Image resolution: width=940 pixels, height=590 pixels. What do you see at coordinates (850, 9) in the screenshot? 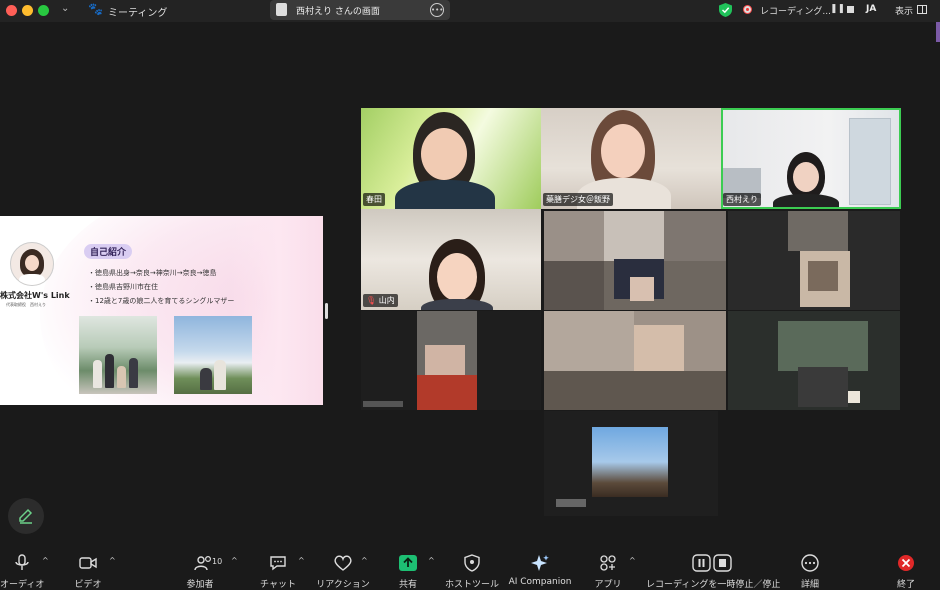
I see `stop-recording-icon` at bounding box center [850, 9].